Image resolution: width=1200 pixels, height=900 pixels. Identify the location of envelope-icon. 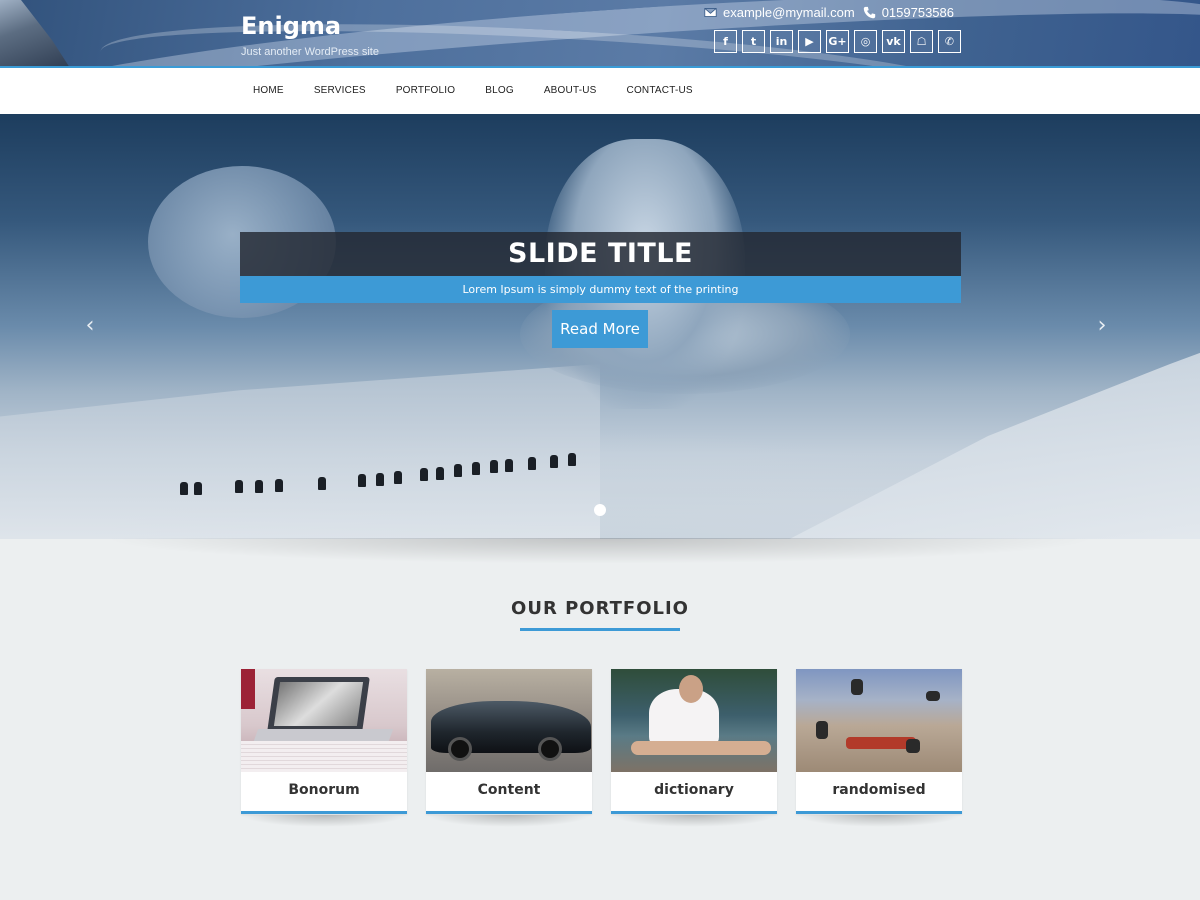
(710, 12).